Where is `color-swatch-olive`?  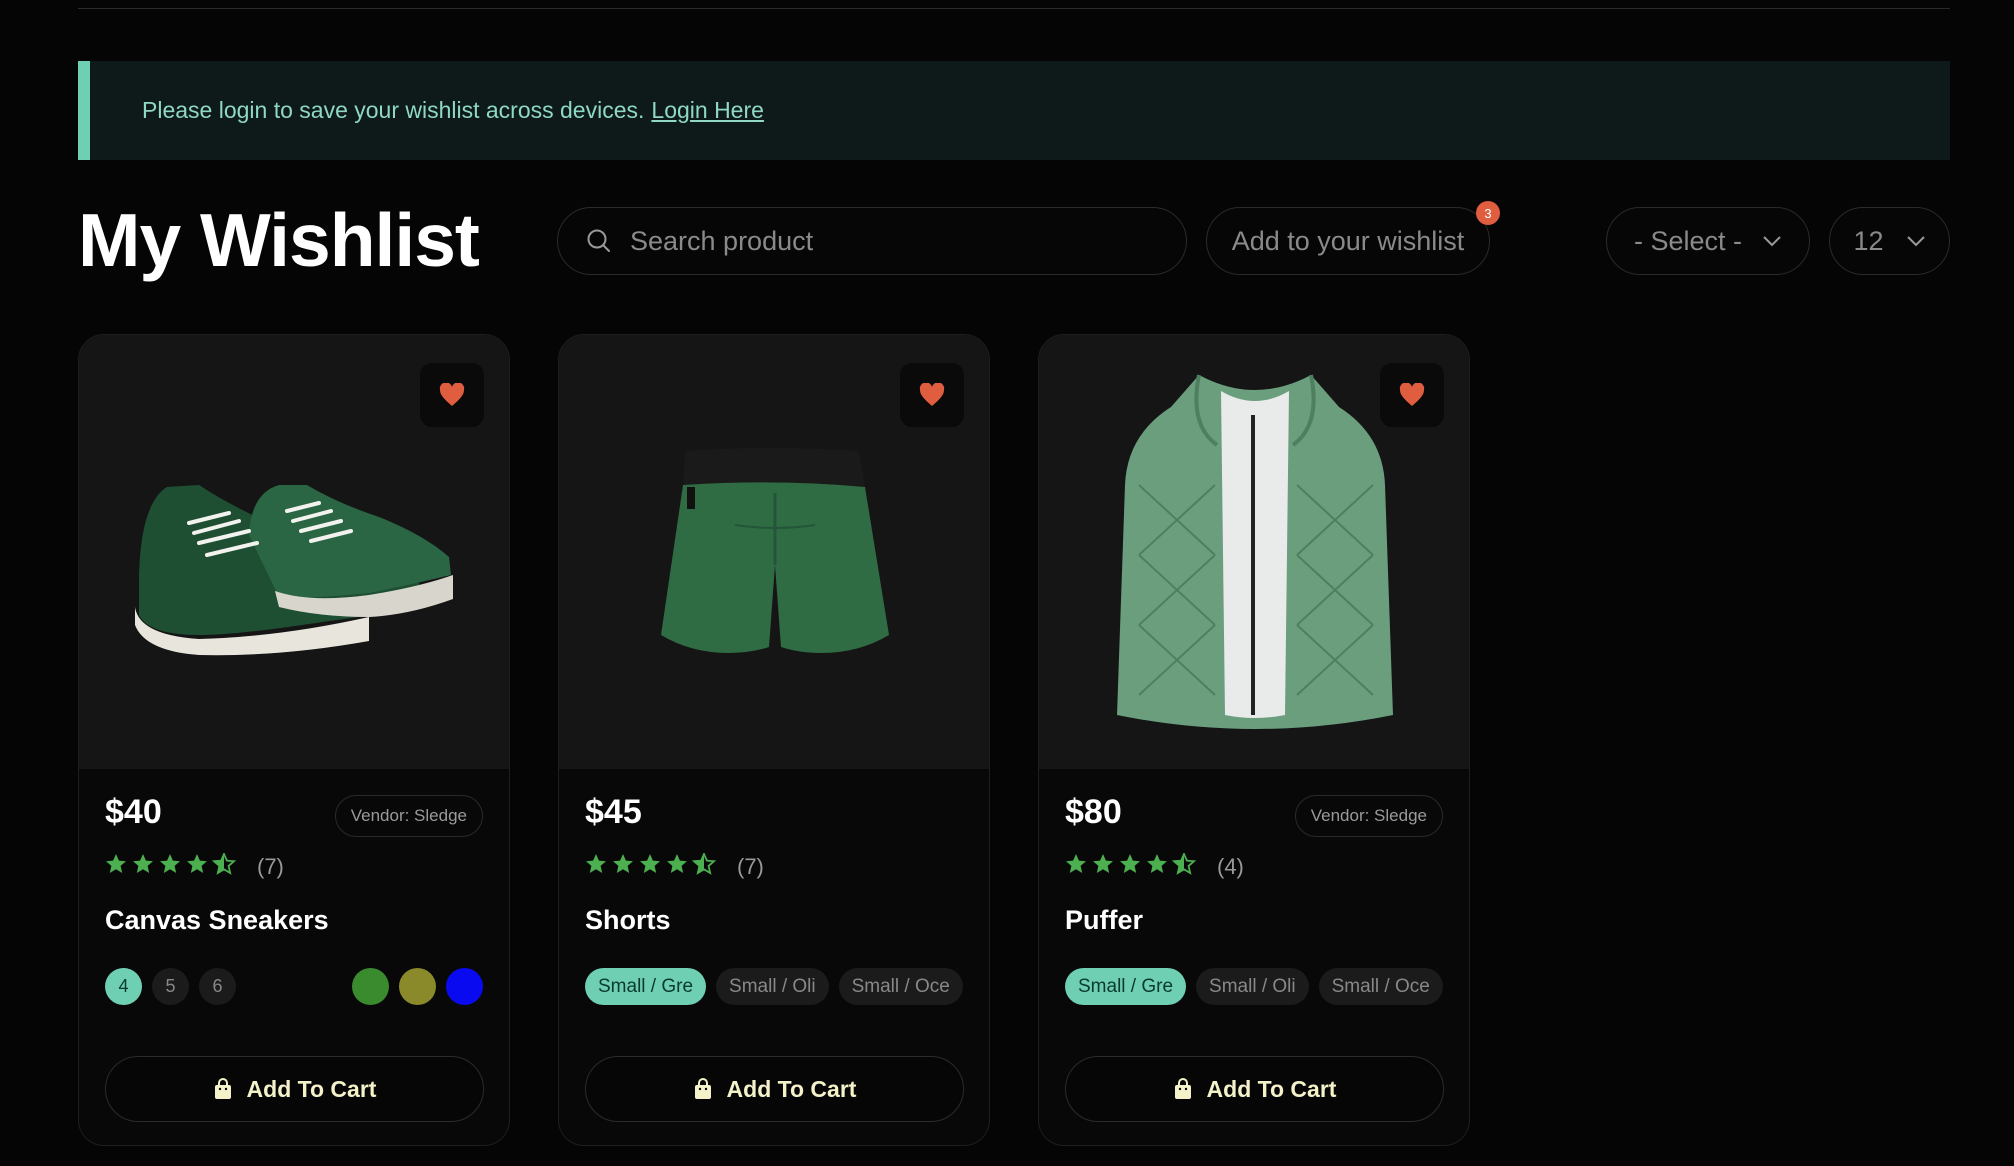 color-swatch-olive is located at coordinates (417, 986).